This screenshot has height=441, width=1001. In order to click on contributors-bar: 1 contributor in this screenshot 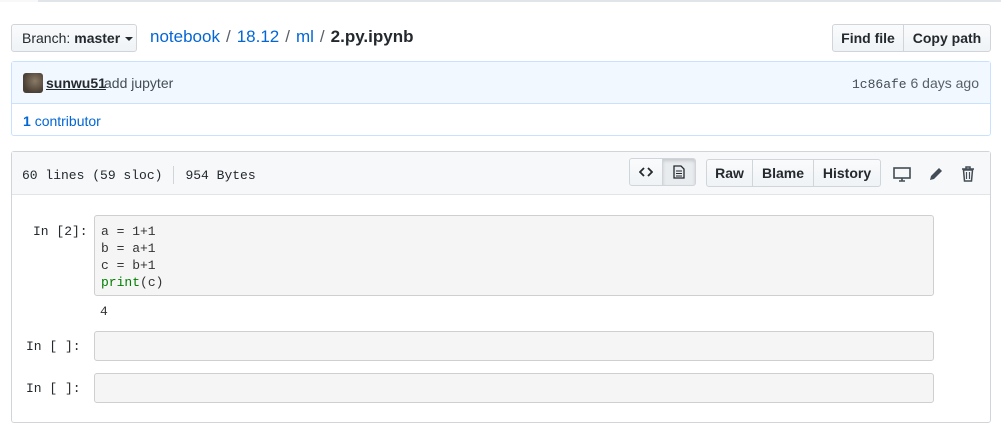, I will do `click(501, 120)`.